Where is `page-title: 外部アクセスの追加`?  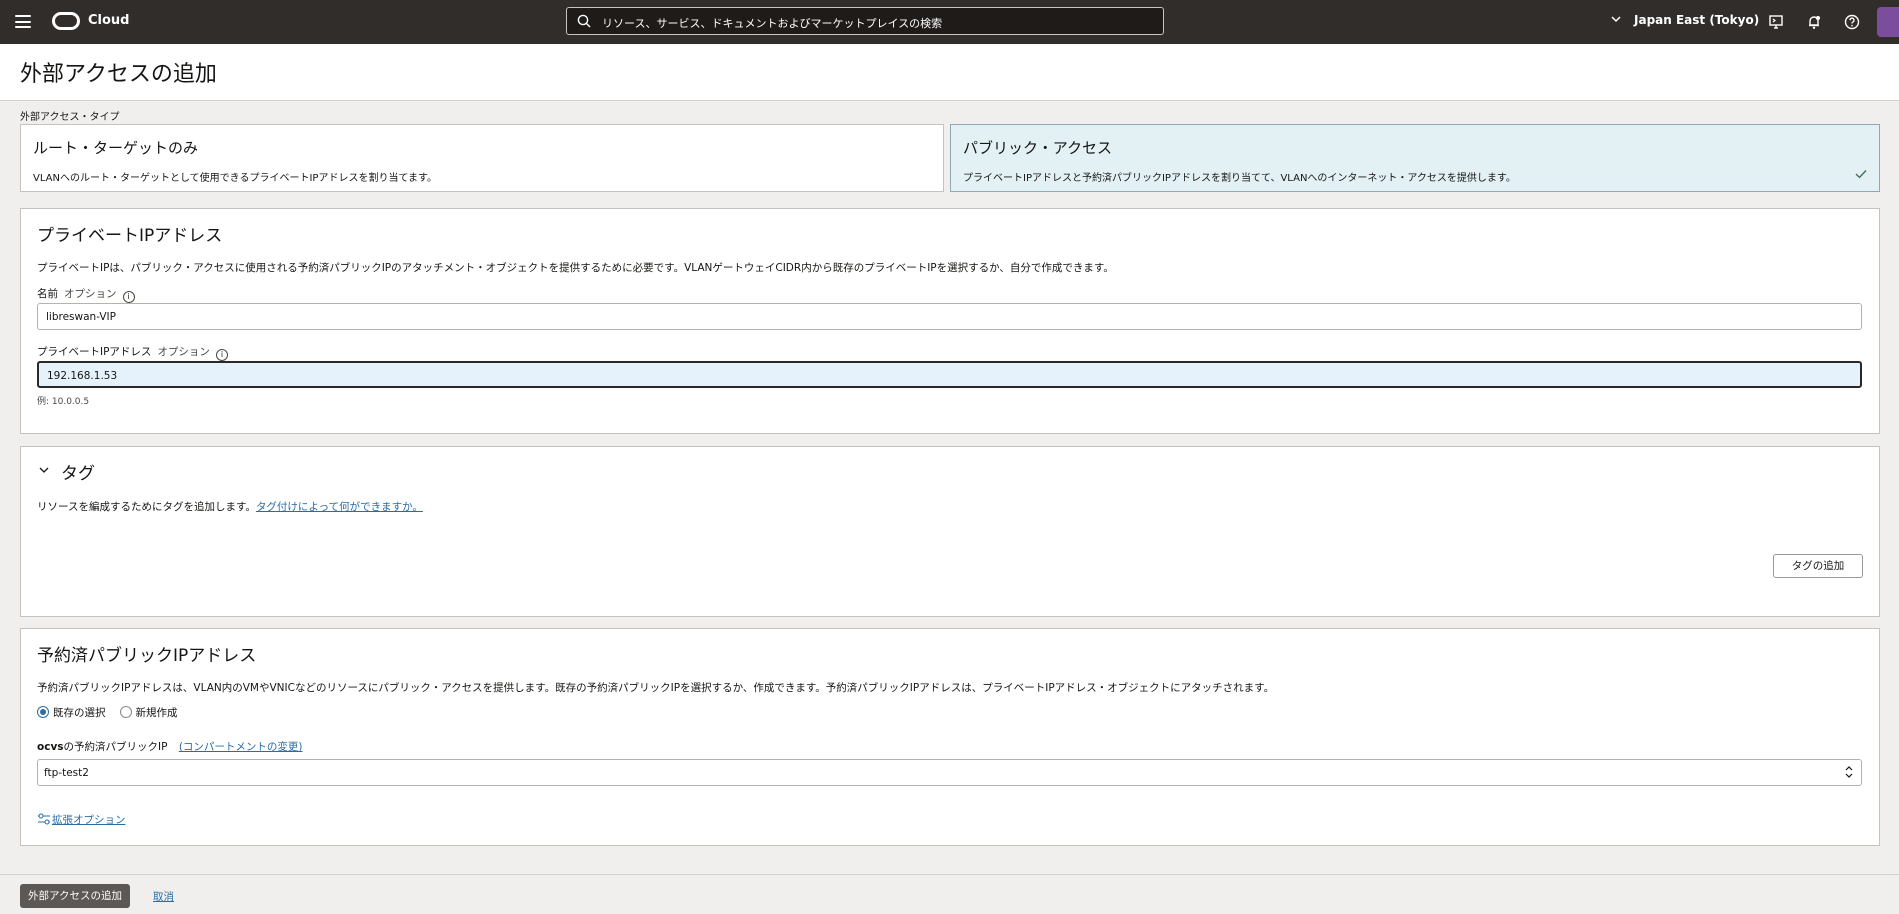
page-title: 外部アクセスの追加 is located at coordinates (118, 74).